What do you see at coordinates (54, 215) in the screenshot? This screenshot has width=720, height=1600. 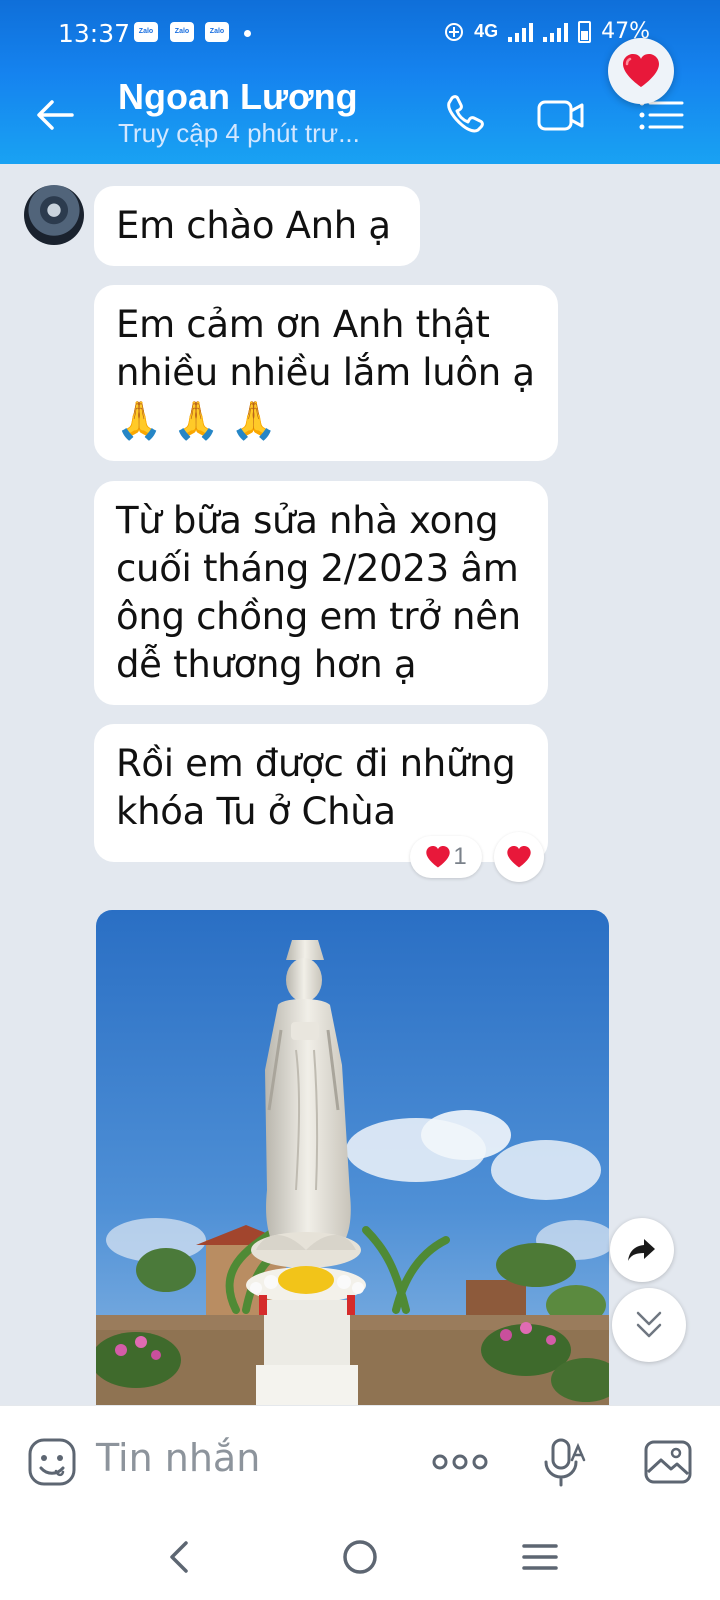 I see `contact-avatar` at bounding box center [54, 215].